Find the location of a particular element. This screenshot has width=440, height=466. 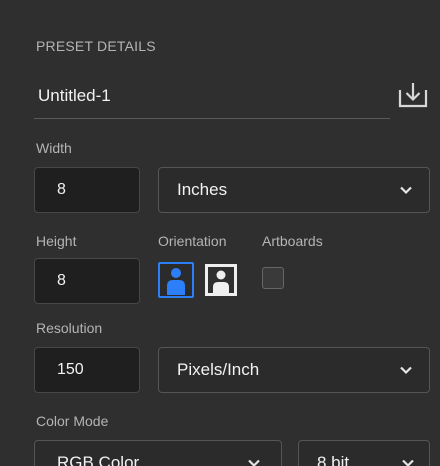

color-mode-value: RGB Color is located at coordinates (98, 459).